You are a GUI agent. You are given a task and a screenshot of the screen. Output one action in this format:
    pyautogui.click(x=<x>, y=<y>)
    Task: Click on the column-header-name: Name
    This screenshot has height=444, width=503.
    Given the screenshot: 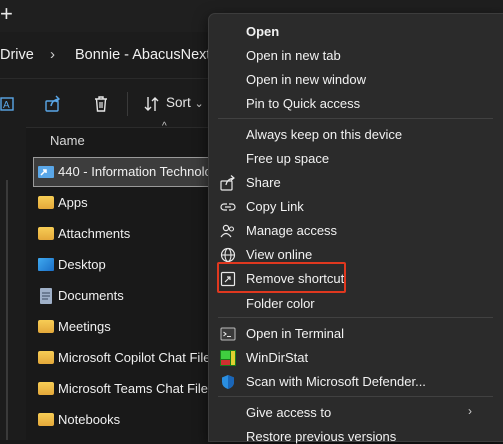 What is the action you would take?
    pyautogui.click(x=67, y=140)
    